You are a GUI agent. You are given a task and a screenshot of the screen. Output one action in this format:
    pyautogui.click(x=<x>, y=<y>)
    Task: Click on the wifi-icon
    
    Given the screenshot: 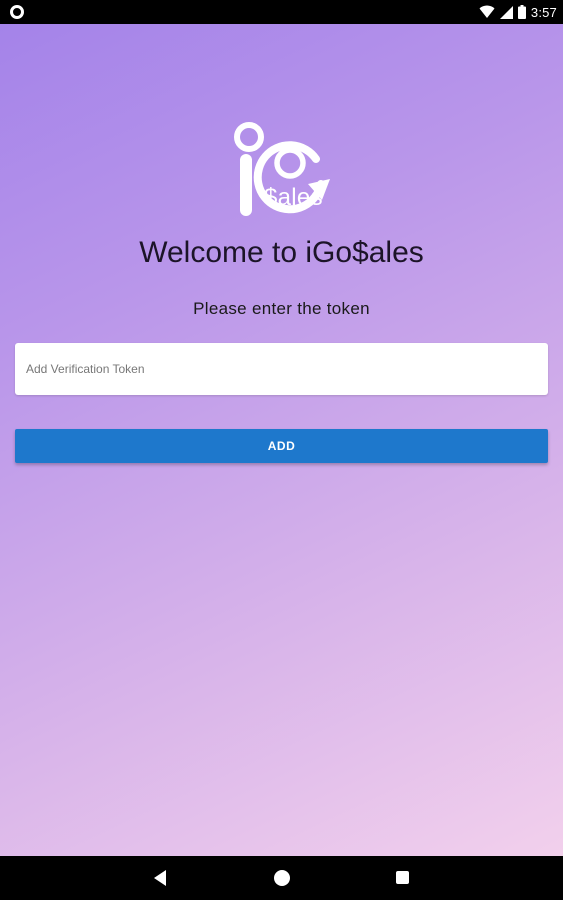 What is the action you would take?
    pyautogui.click(x=487, y=11)
    